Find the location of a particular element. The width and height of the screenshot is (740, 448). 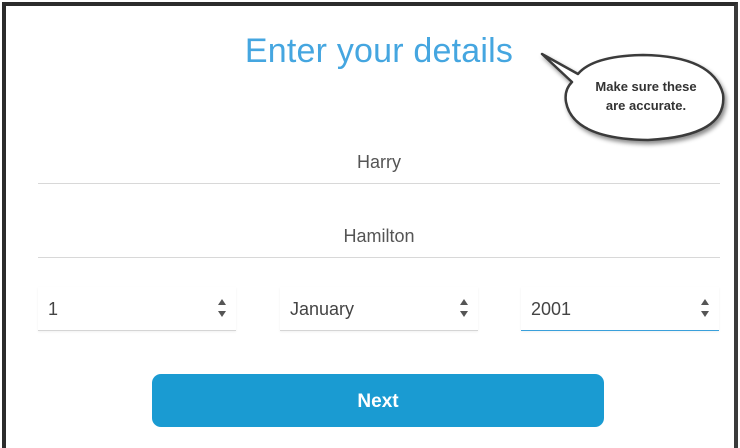

last-name-input is located at coordinates (379, 232).